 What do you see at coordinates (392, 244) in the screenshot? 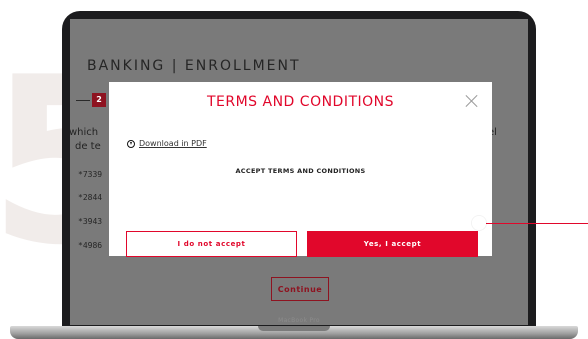
I see `accept-button: Yes, I accept` at bounding box center [392, 244].